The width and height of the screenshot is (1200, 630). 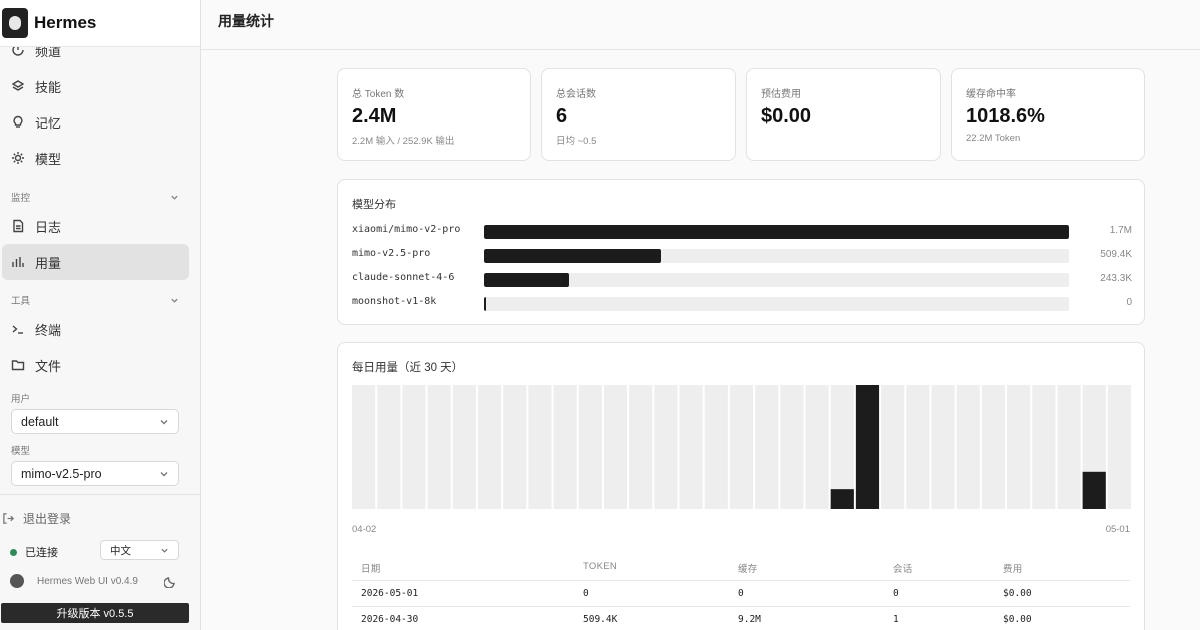 I want to click on sidebar-item-models: 模型, so click(x=95, y=158).